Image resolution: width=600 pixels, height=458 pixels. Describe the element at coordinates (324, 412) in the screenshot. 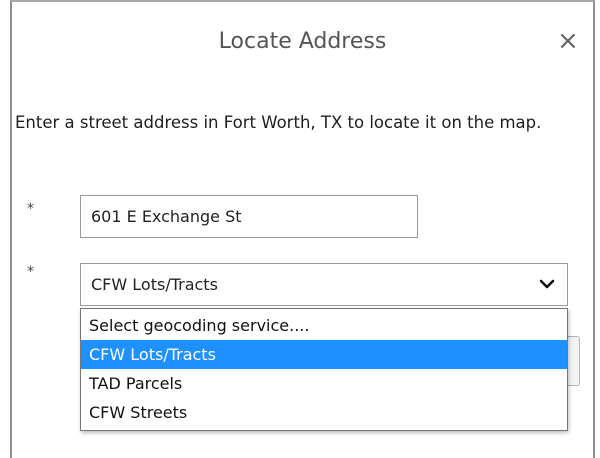

I see `service-option: CFW Streets` at that location.